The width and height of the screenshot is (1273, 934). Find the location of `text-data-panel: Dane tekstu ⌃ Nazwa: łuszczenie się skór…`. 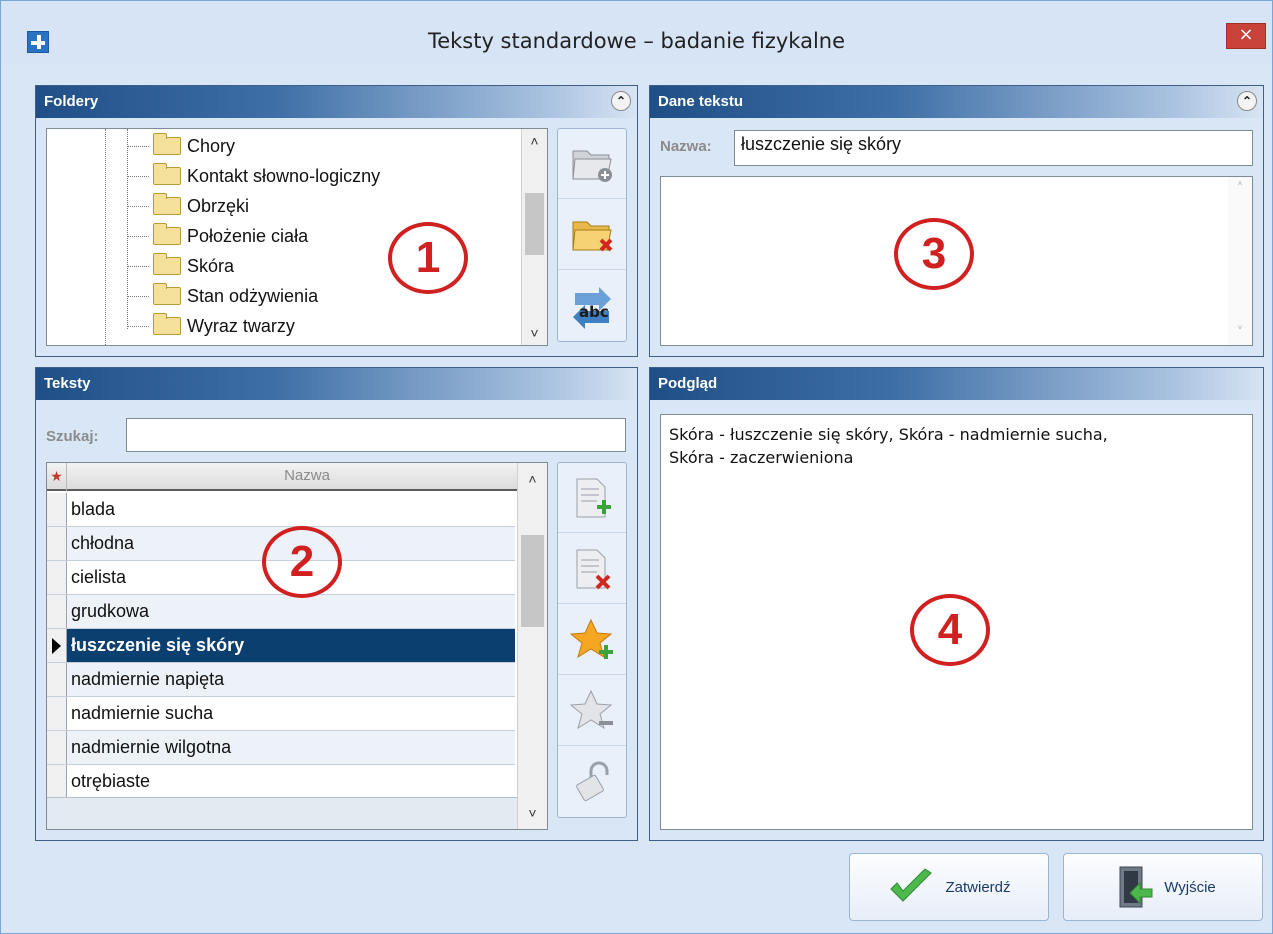

text-data-panel: Dane tekstu ⌃ Nazwa: łuszczenie się skór… is located at coordinates (956, 221).